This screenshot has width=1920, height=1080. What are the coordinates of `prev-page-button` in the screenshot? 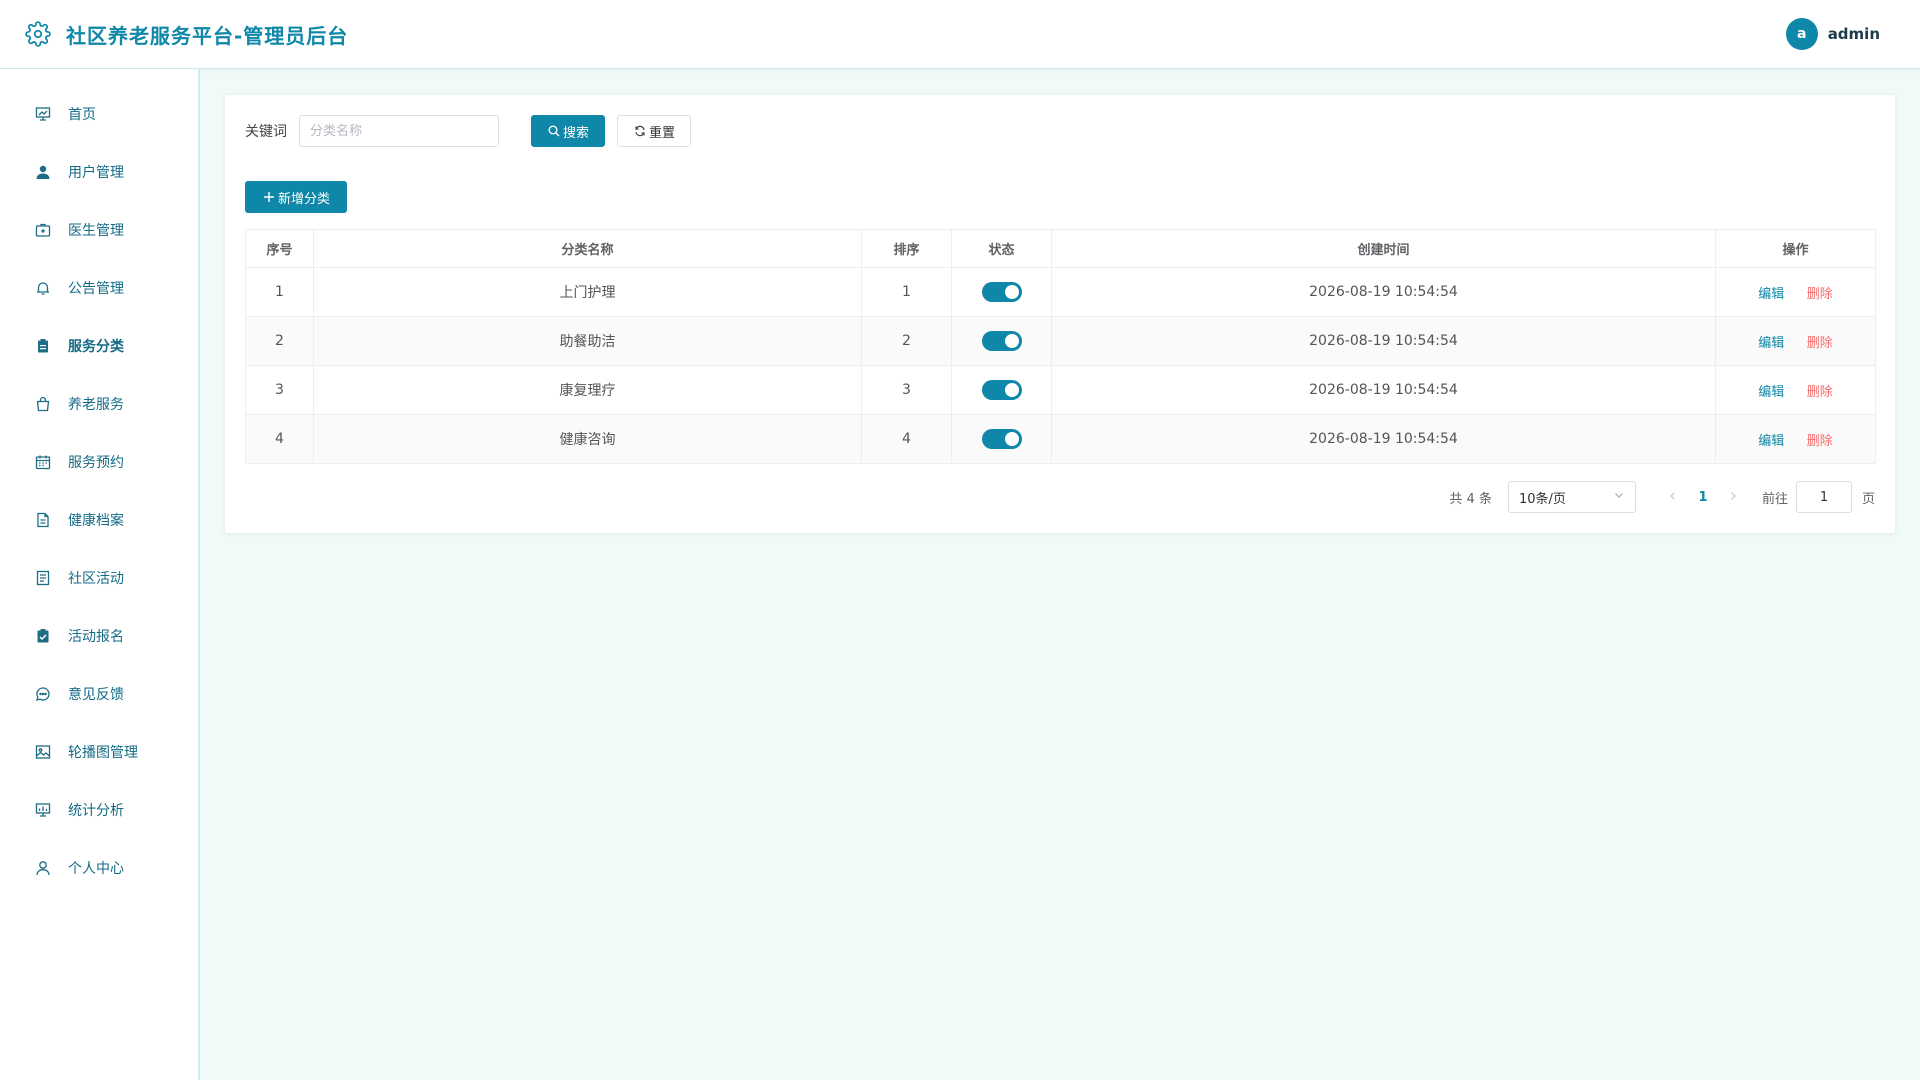 It's located at (1673, 497).